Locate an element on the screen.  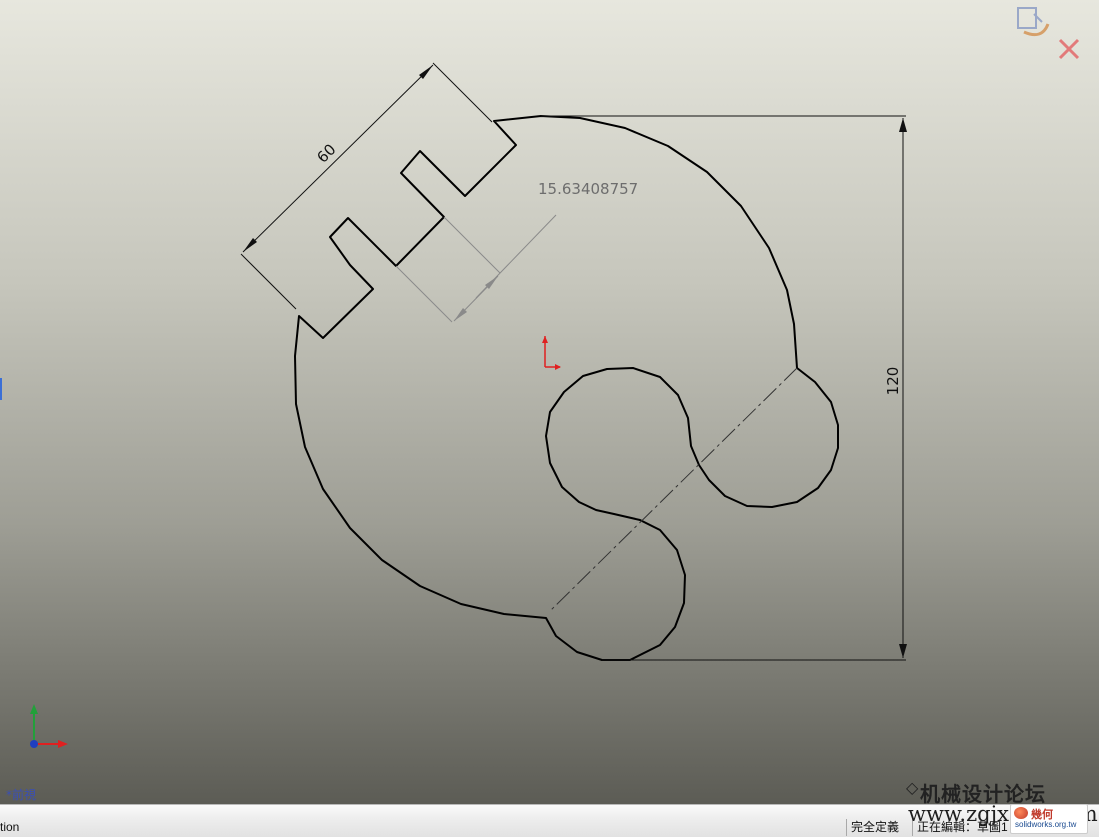
sketch-definition-status: 完全定義 is located at coordinates (874, 827).